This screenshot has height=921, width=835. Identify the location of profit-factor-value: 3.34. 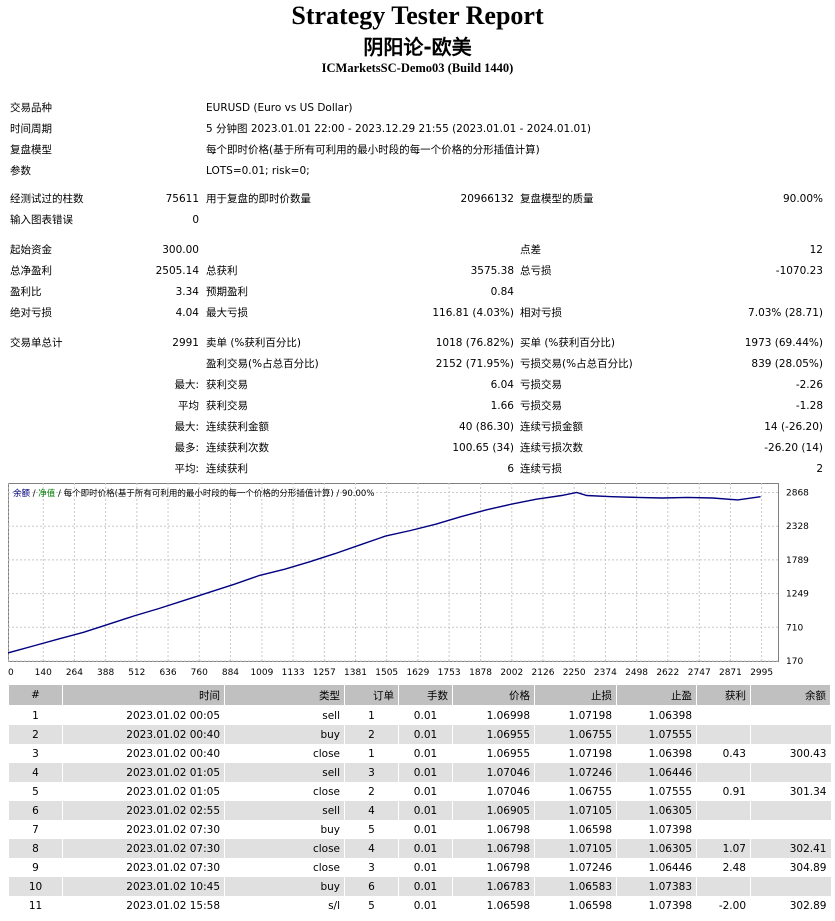
(187, 292).